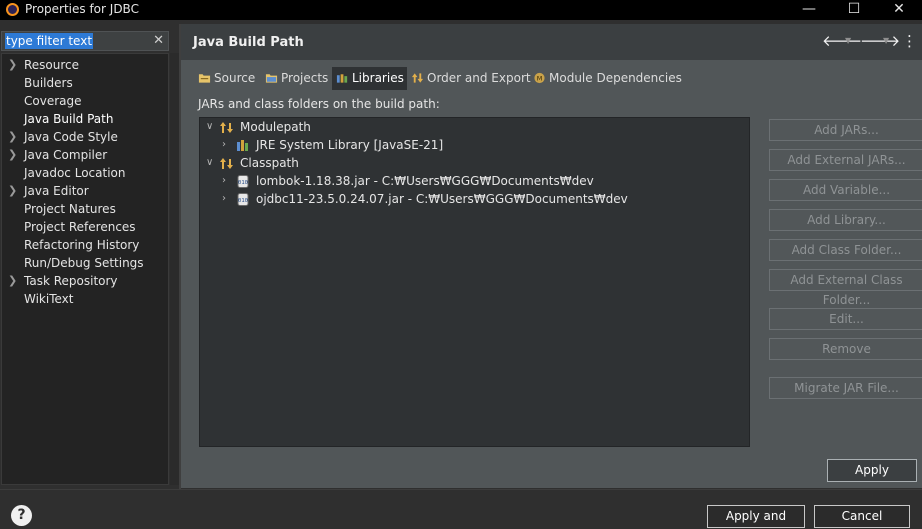  What do you see at coordinates (294, 78) in the screenshot?
I see `tab-projects: Projects` at bounding box center [294, 78].